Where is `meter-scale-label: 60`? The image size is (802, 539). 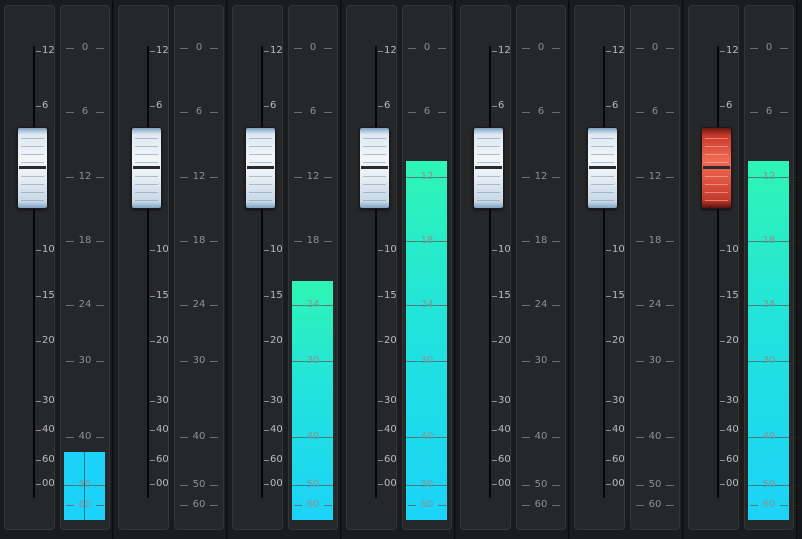 meter-scale-label: 60 is located at coordinates (313, 504).